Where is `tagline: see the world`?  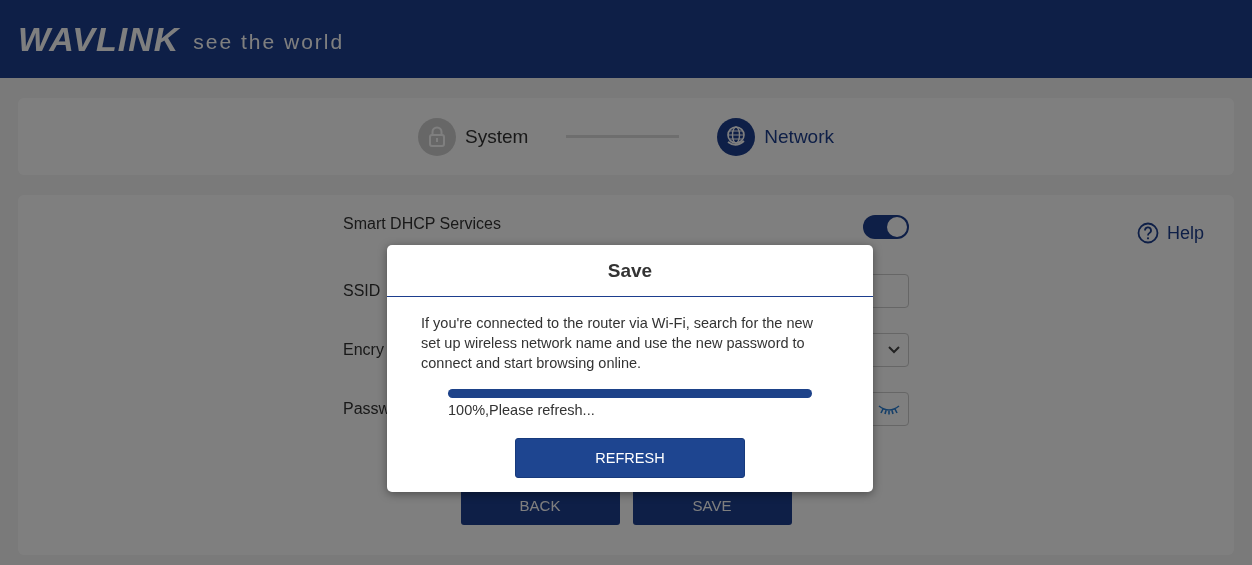
tagline: see the world is located at coordinates (269, 42).